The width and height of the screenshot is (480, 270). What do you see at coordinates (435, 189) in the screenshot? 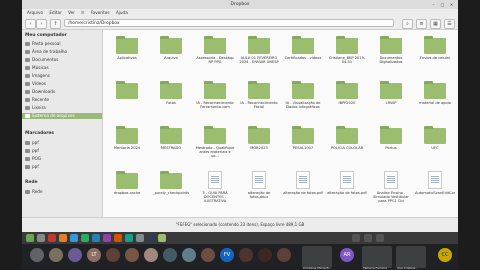
I see `file-item: AutomaticScanEditConfig.xml` at bounding box center [435, 189].